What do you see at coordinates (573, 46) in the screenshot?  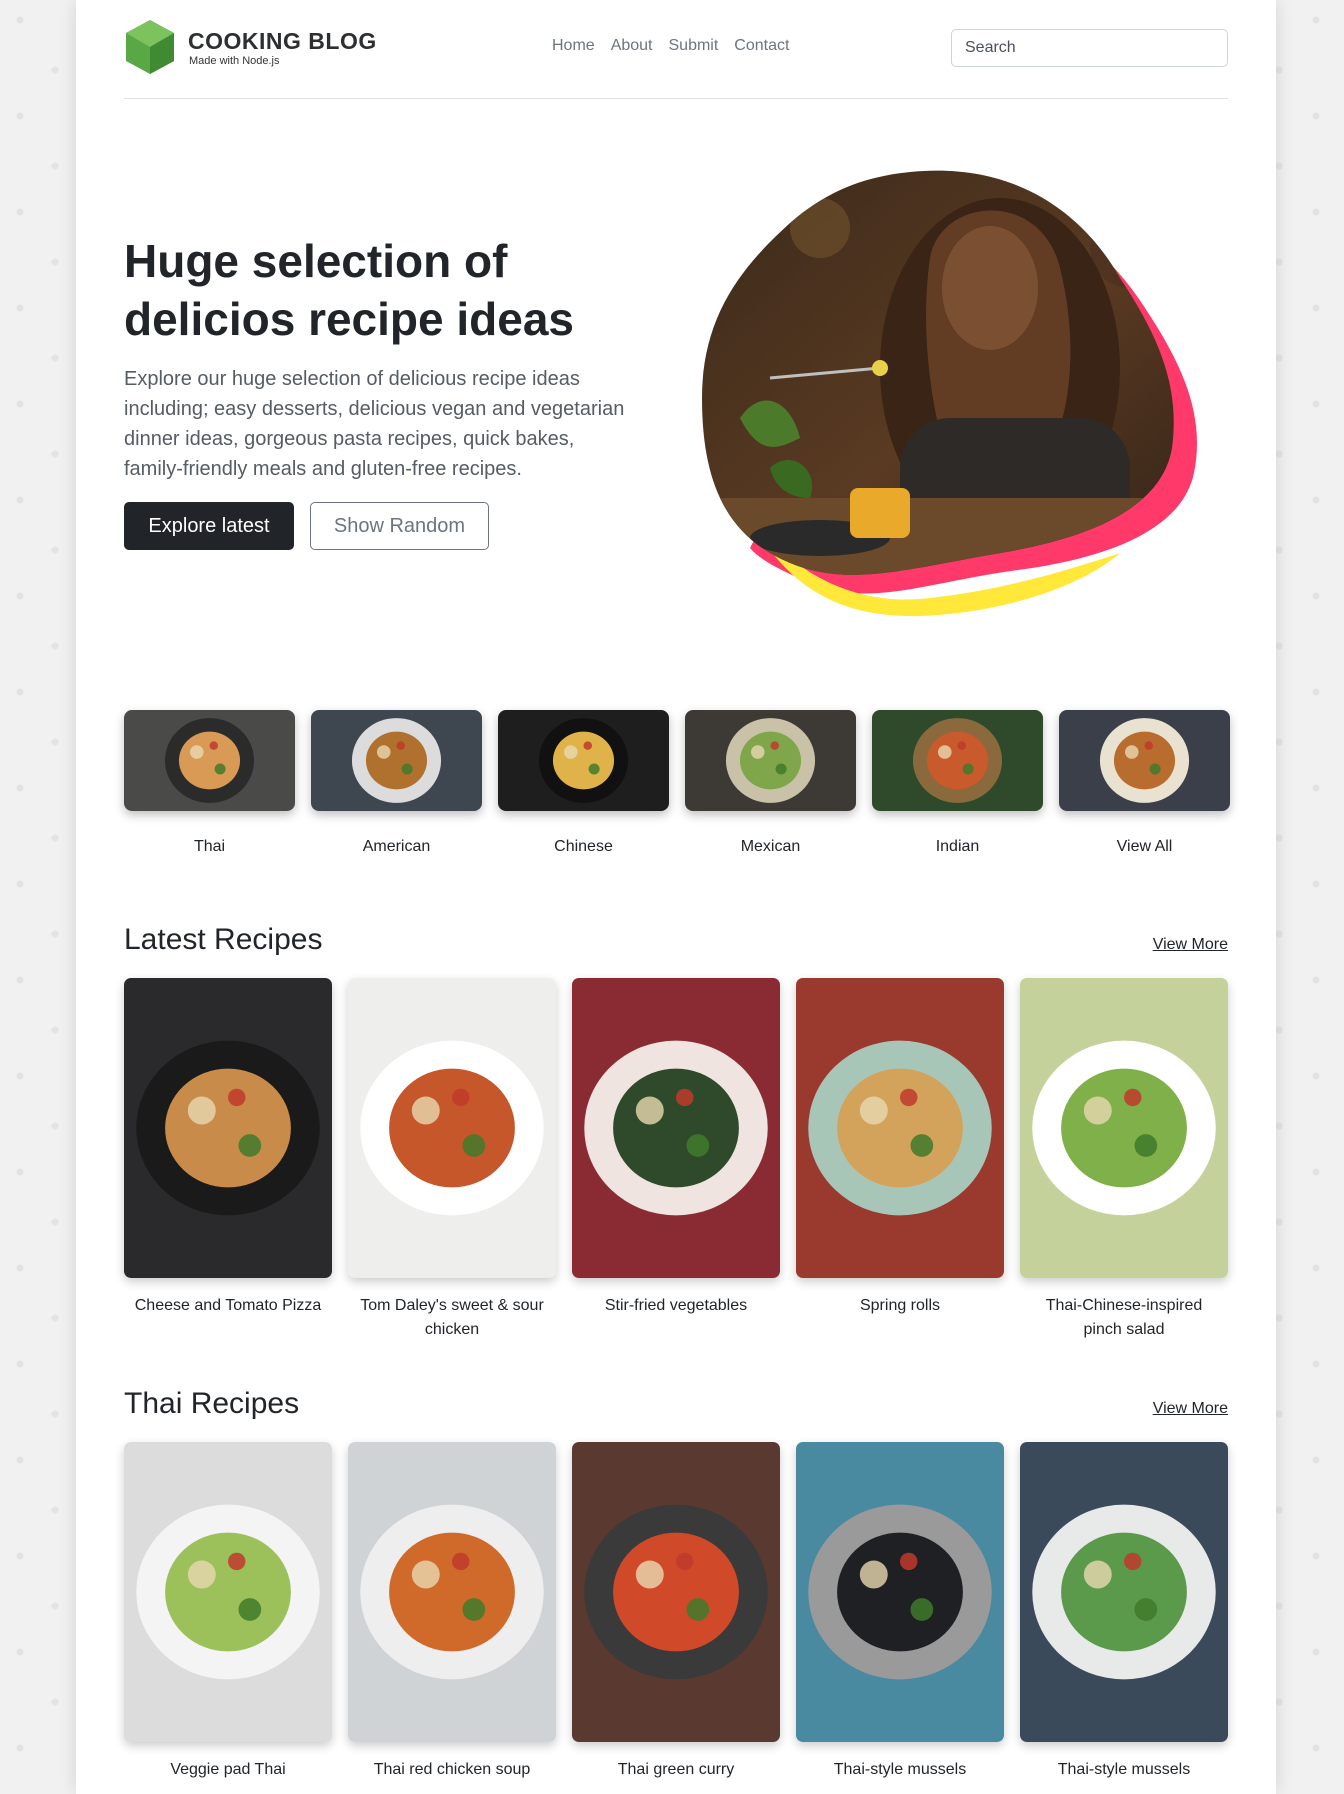 I see `nav-home-link: Home` at bounding box center [573, 46].